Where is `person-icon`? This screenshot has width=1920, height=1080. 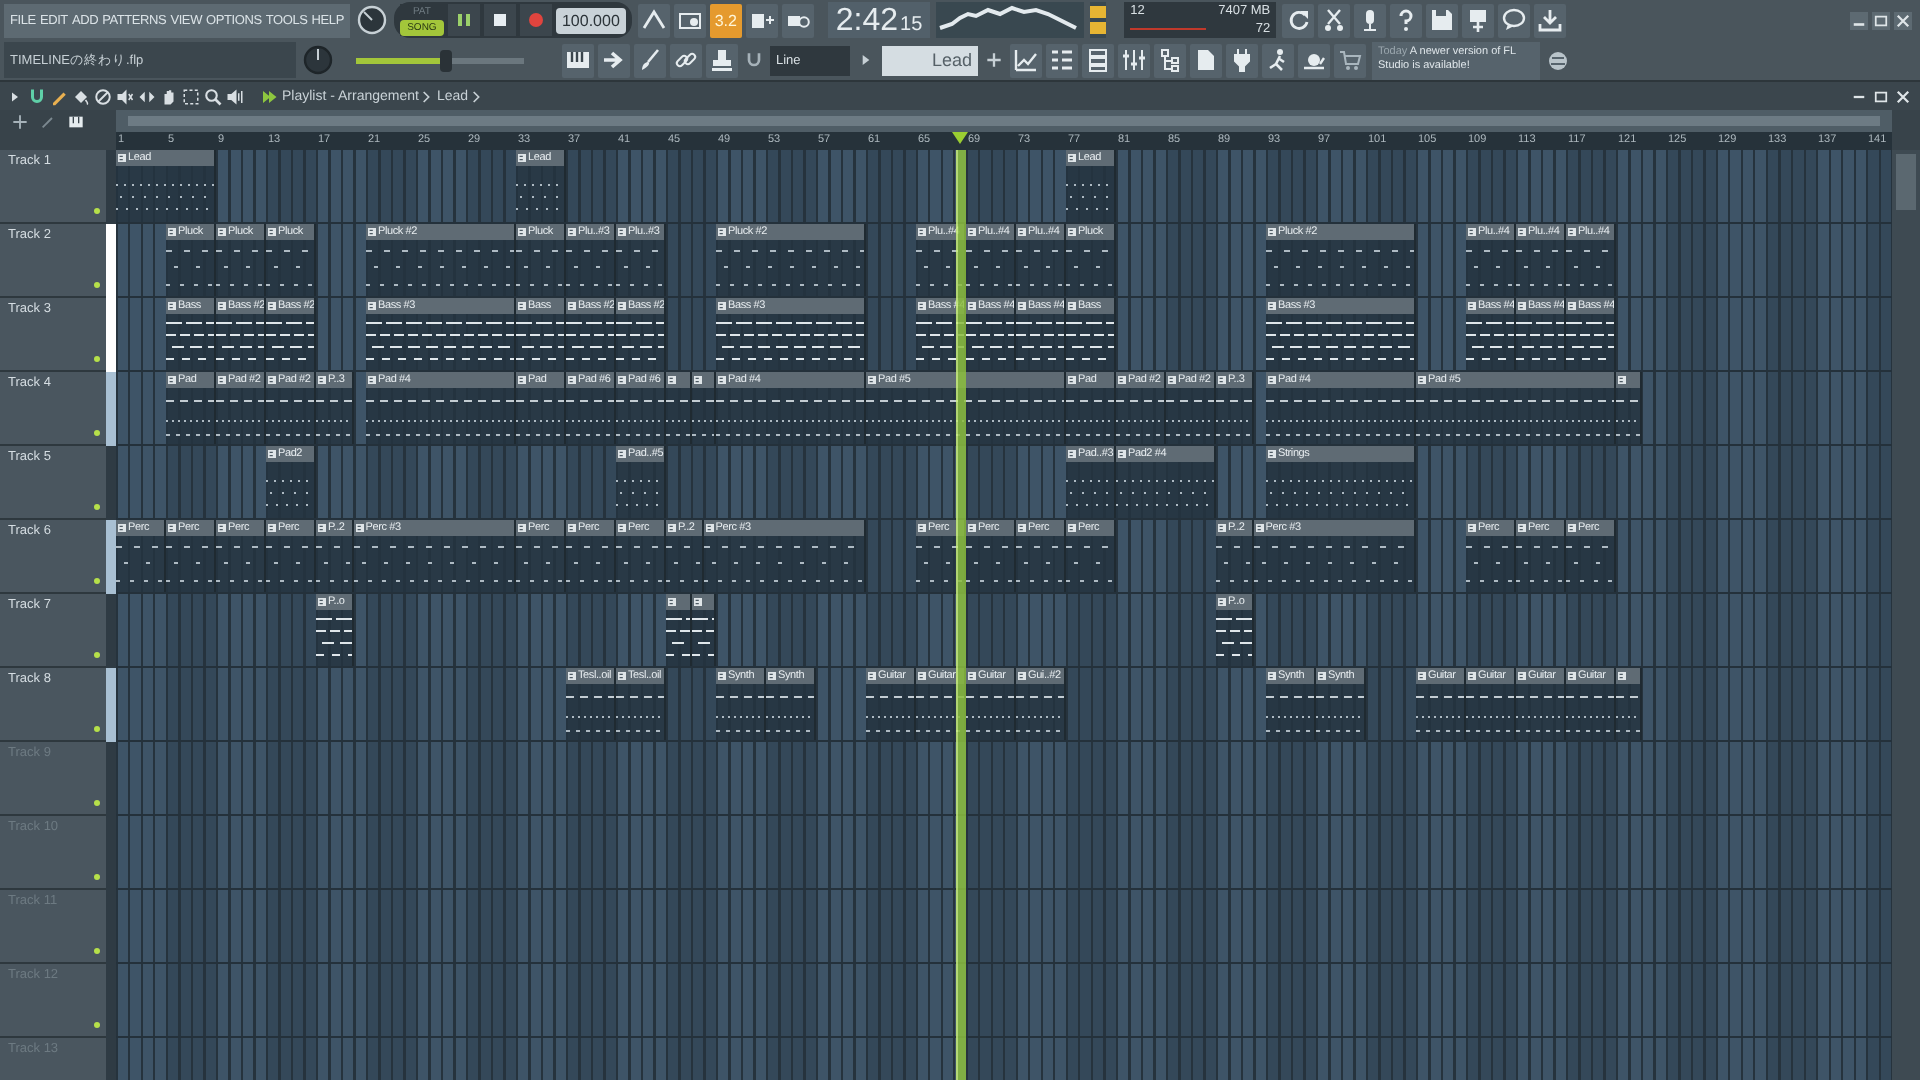 person-icon is located at coordinates (1278, 60).